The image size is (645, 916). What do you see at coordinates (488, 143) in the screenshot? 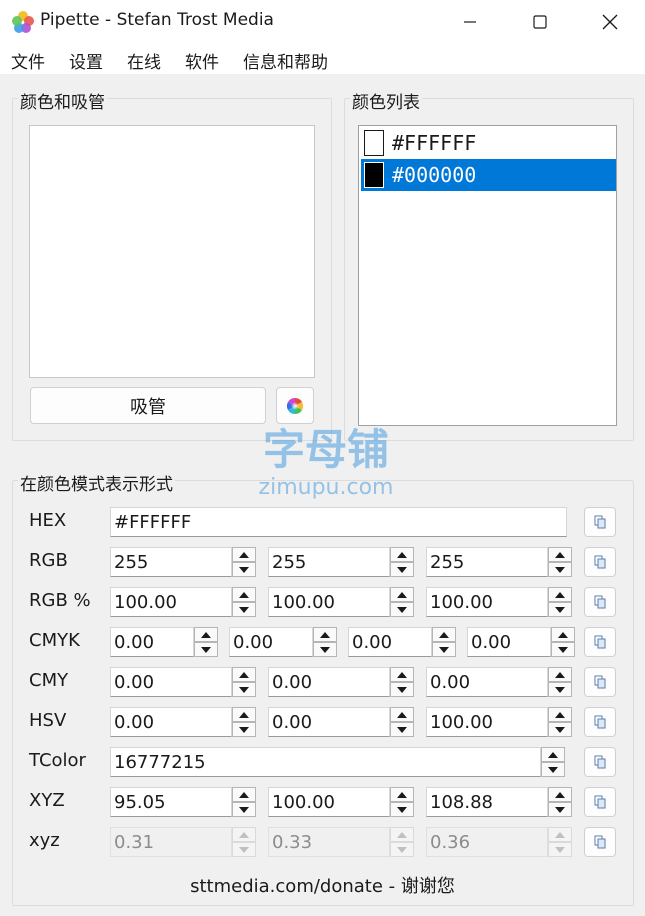
I see `color-list-item: #FFFFFF` at bounding box center [488, 143].